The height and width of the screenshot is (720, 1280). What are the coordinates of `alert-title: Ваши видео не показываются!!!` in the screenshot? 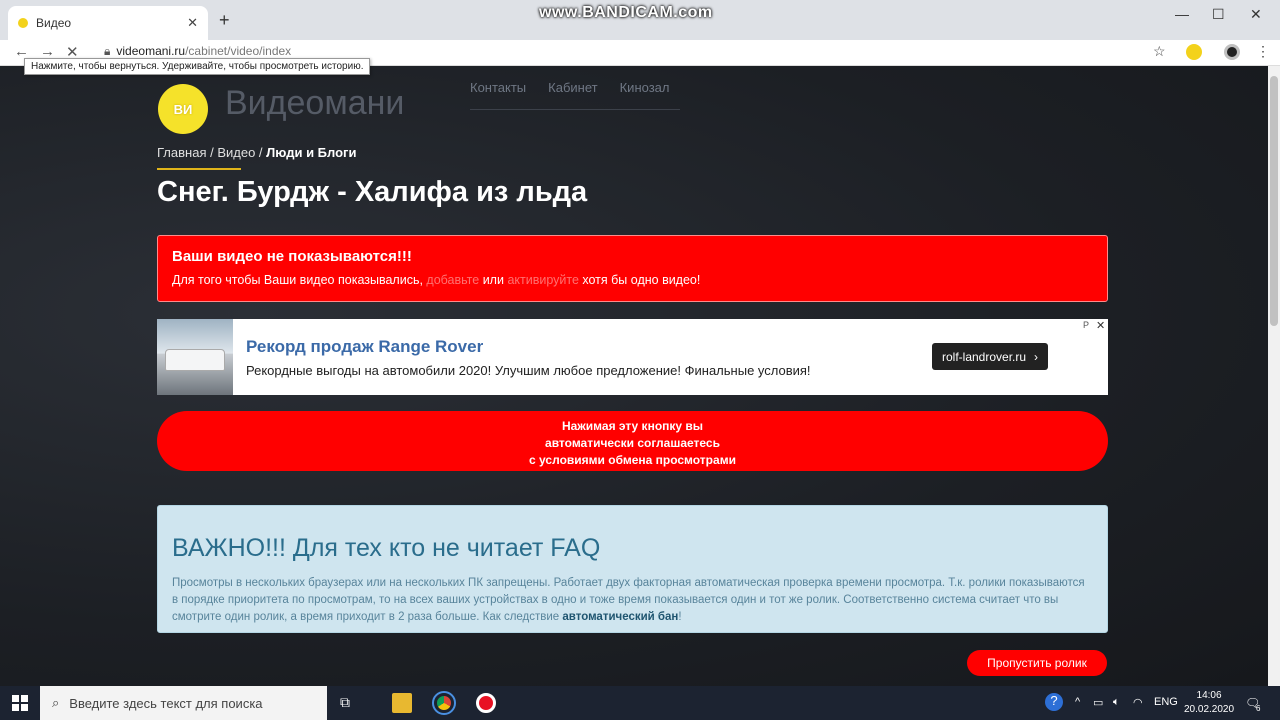 It's located at (292, 256).